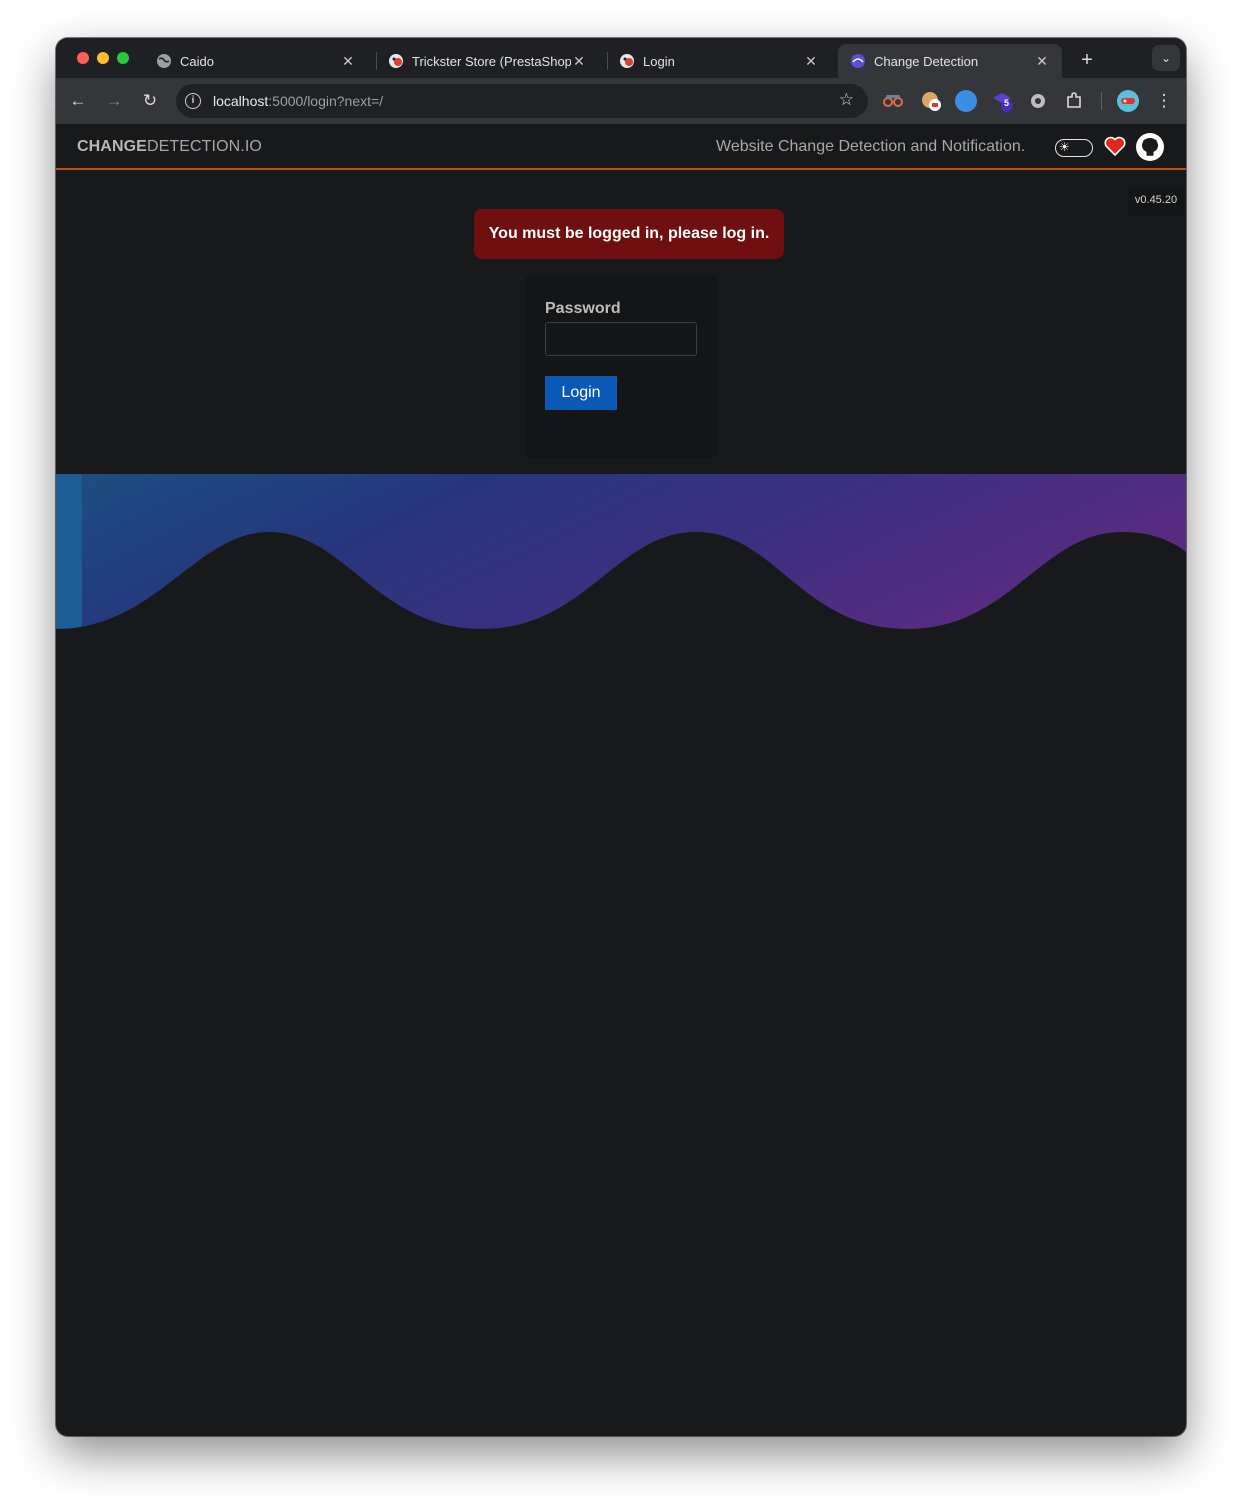  What do you see at coordinates (1074, 148) in the screenshot?
I see `dark-mode-toggle: ☀` at bounding box center [1074, 148].